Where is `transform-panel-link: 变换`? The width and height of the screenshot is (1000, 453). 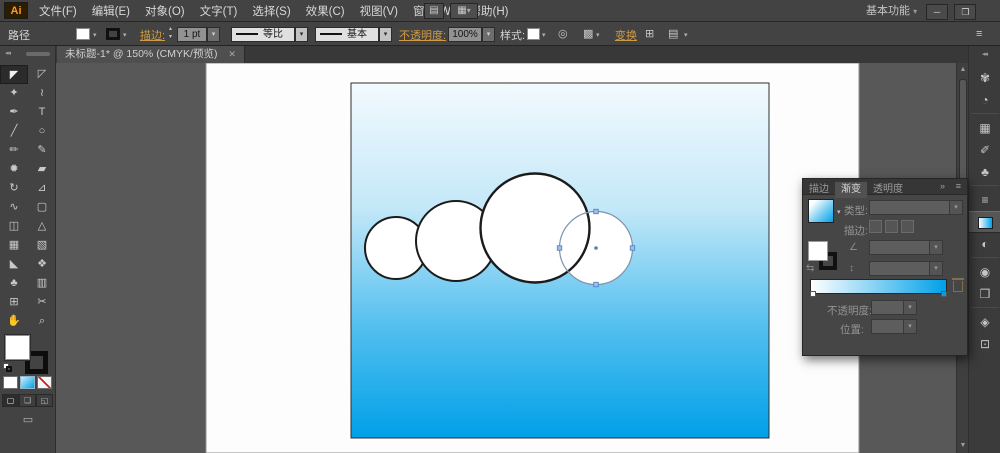
transform-panel-link: 变换 is located at coordinates (626, 35).